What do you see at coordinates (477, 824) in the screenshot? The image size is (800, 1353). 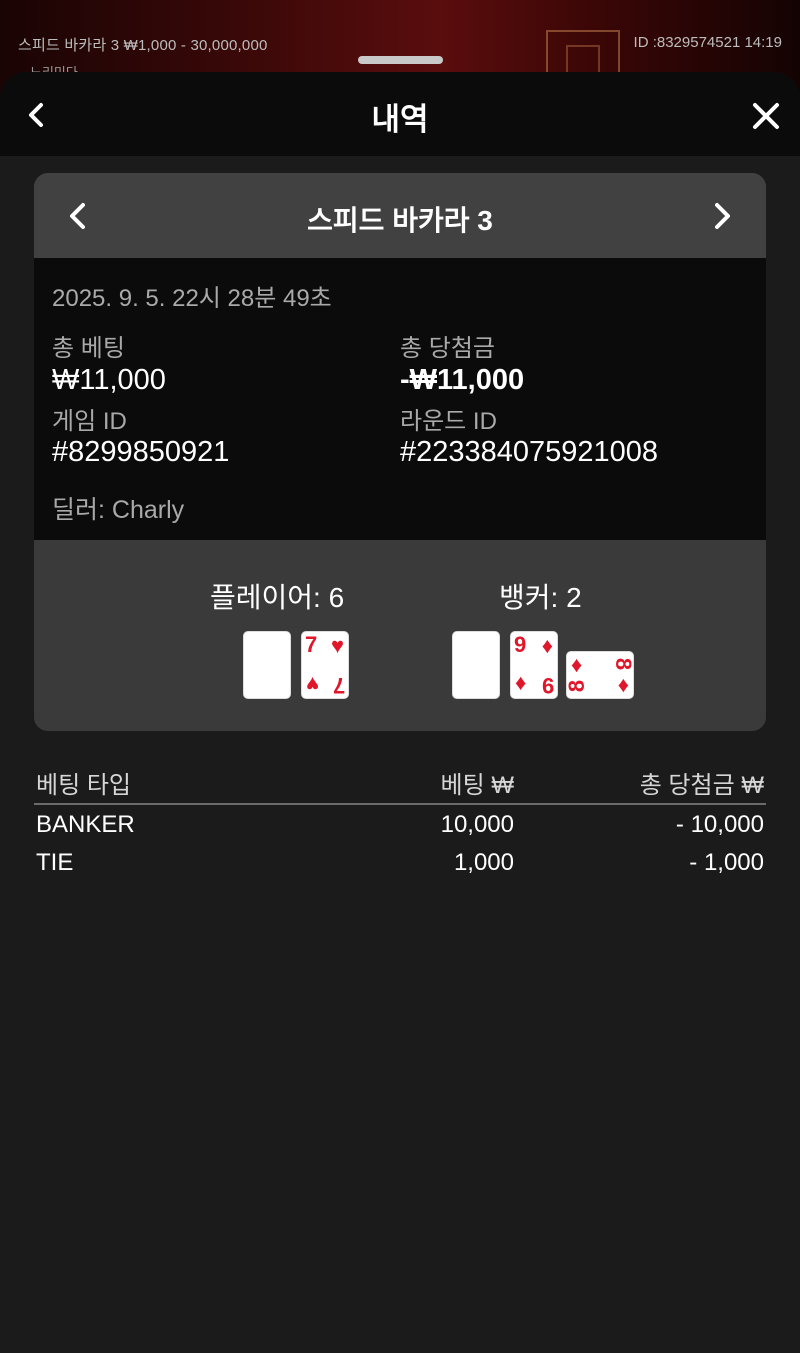 I see `table-cell-bet: 10,000` at bounding box center [477, 824].